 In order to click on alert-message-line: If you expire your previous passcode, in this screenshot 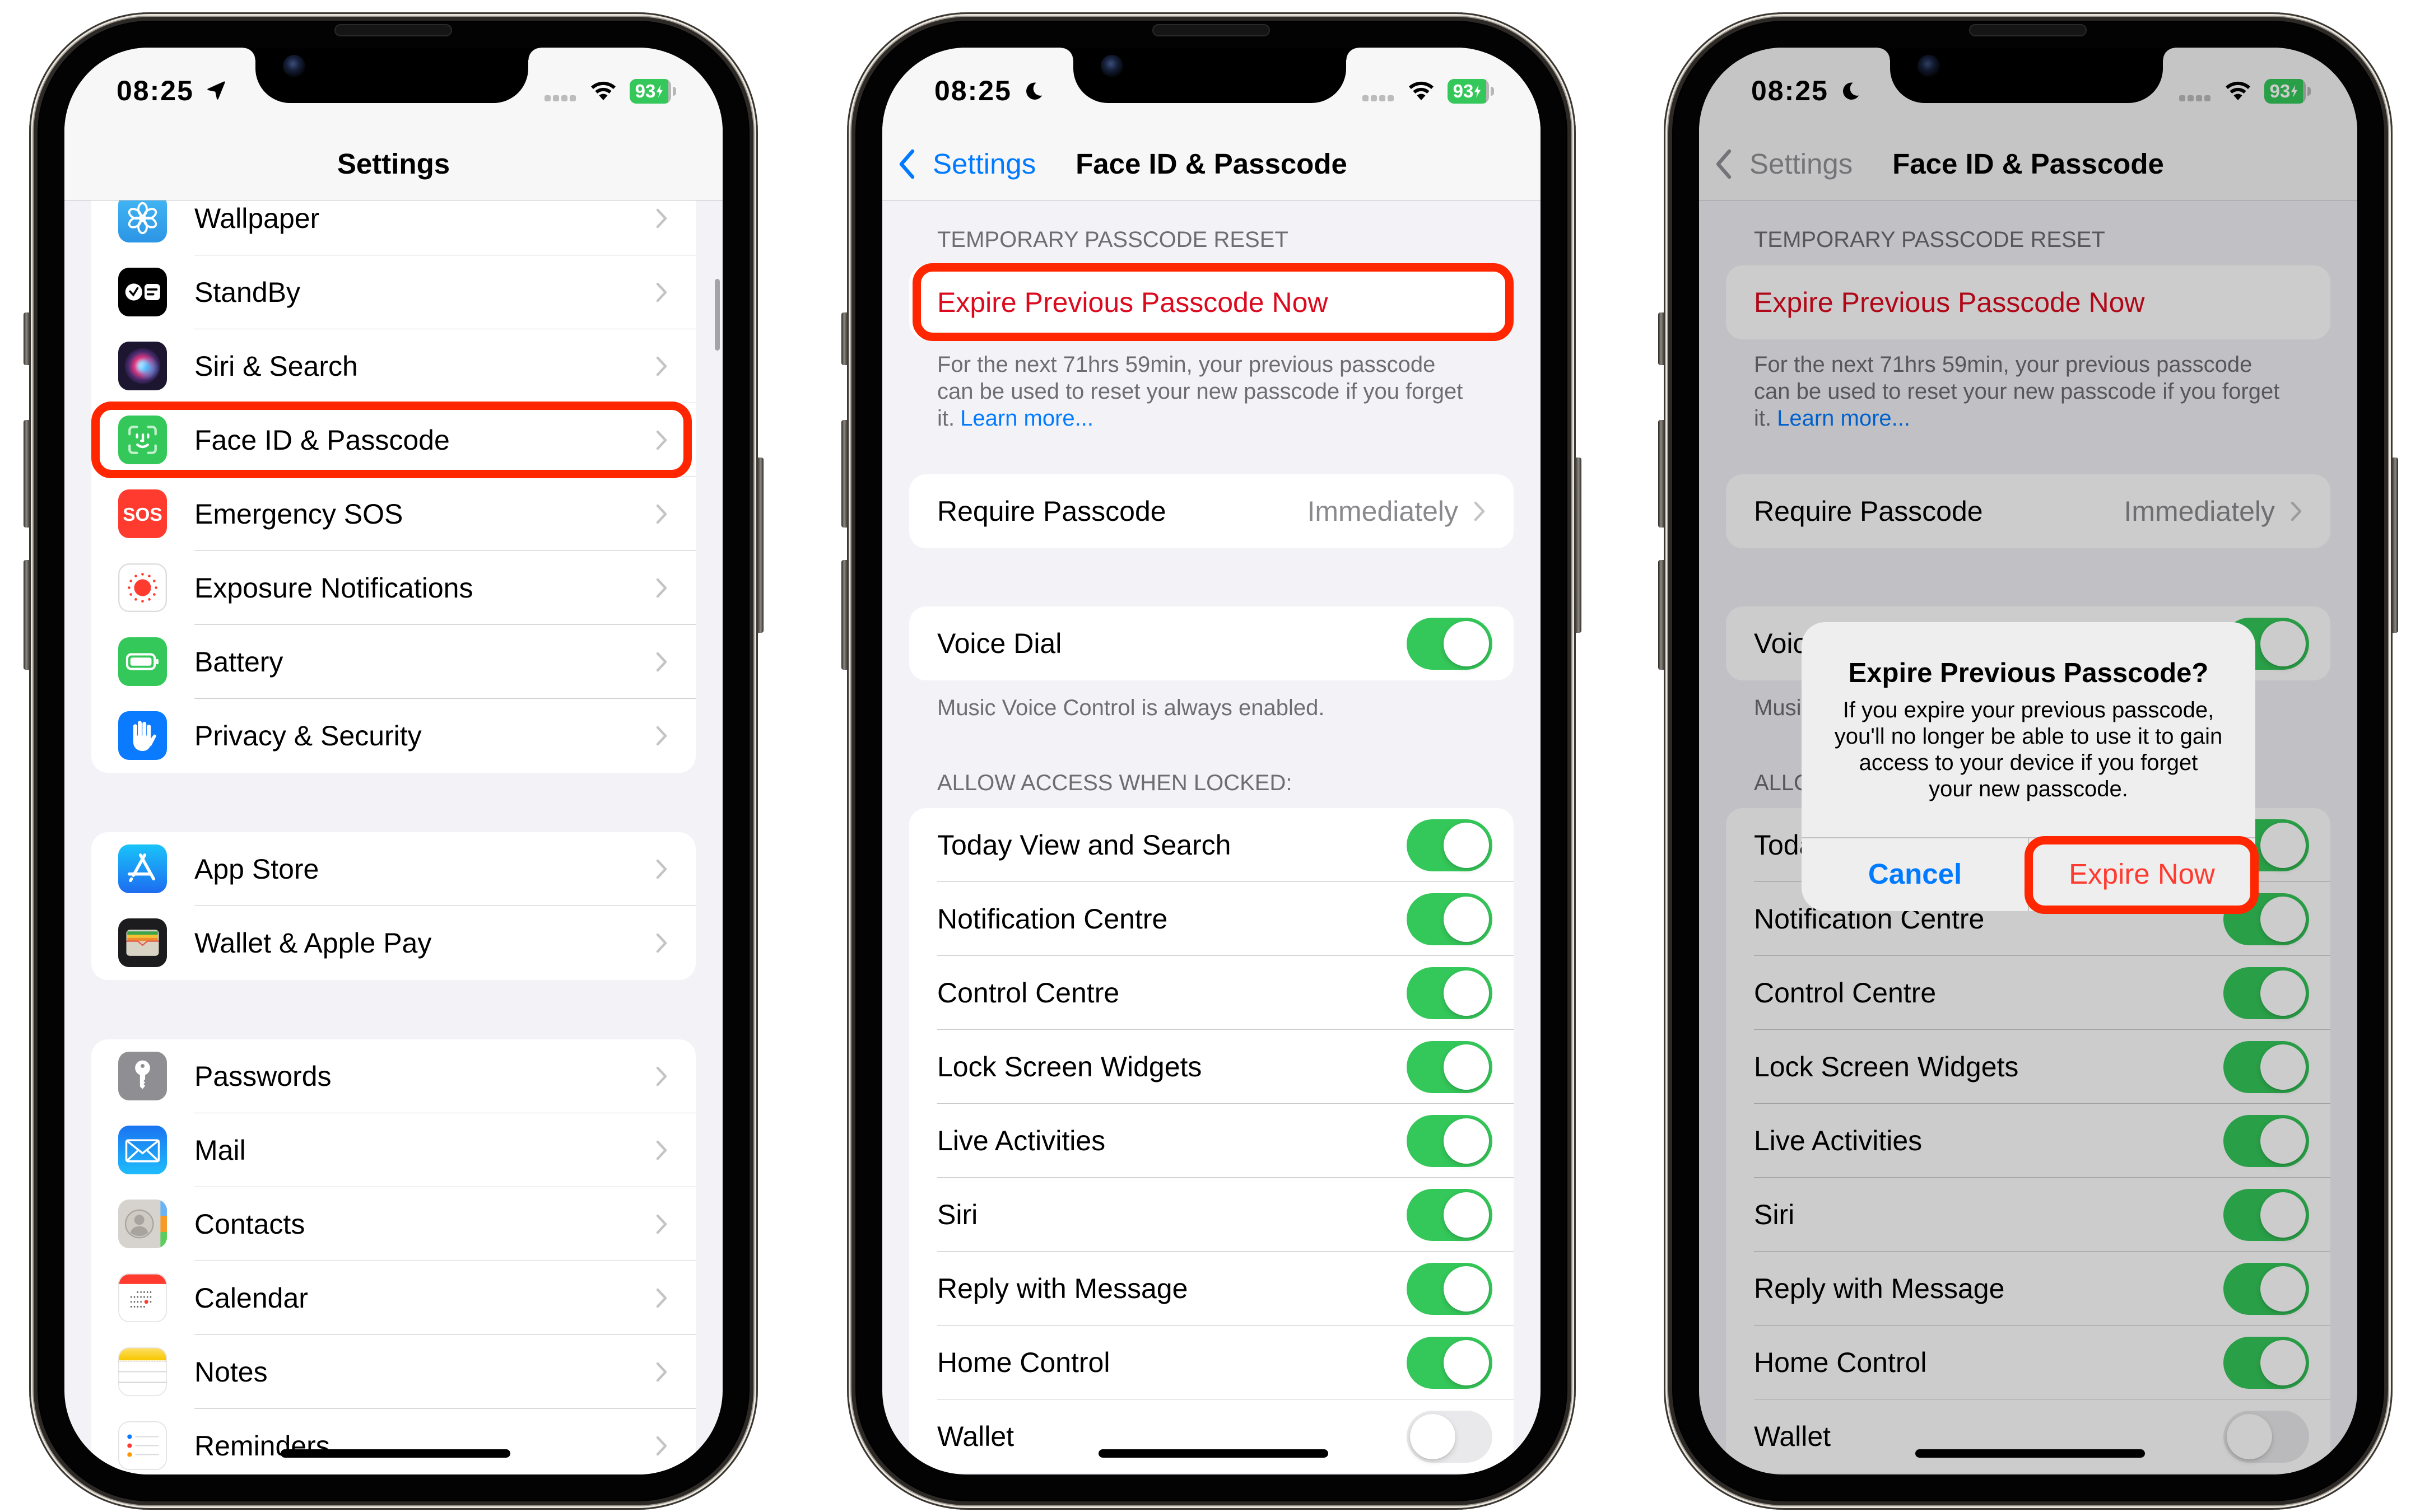, I will do `click(2028, 710)`.